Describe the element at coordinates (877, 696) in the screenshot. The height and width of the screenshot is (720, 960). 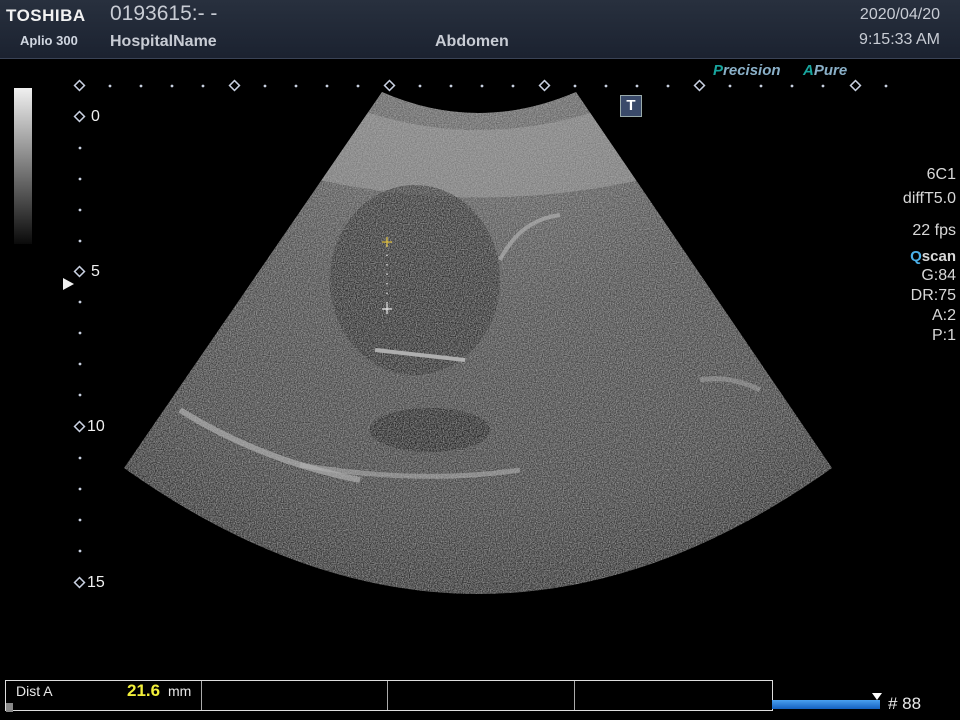
I see `cine-position-marker-icon` at that location.